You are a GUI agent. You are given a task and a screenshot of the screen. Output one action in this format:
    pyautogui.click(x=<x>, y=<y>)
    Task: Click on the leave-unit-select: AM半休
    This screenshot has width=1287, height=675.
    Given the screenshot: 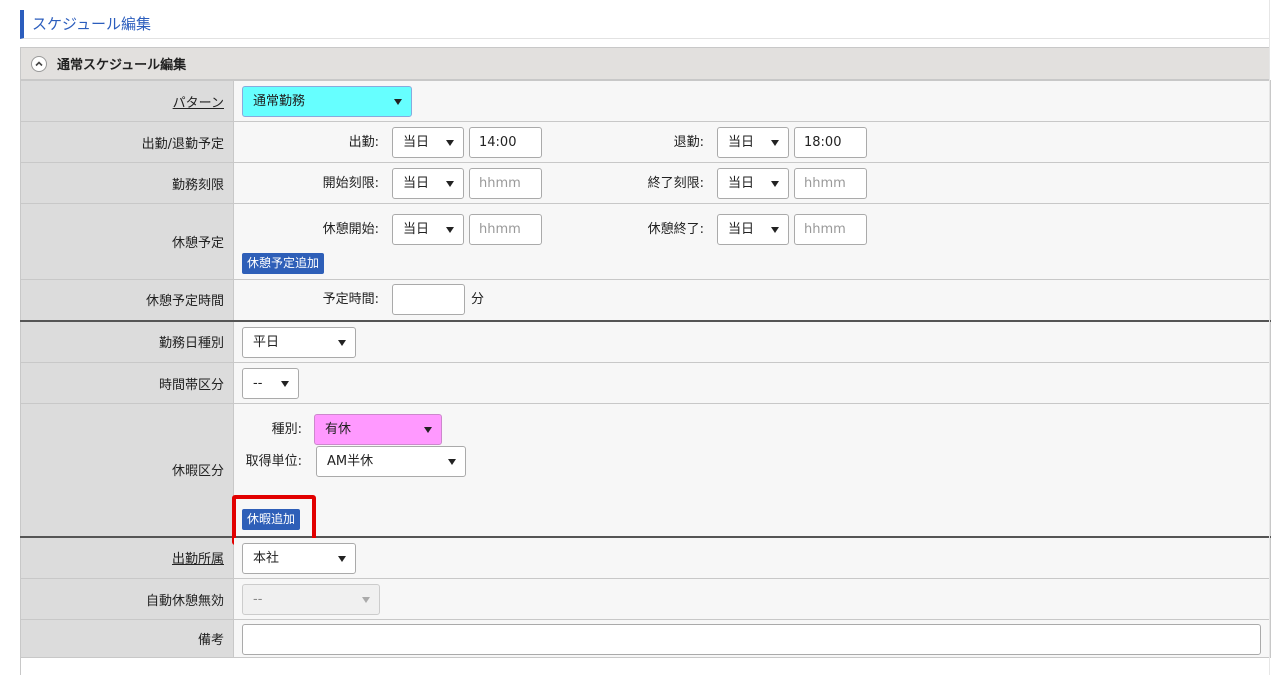 What is the action you would take?
    pyautogui.click(x=391, y=461)
    